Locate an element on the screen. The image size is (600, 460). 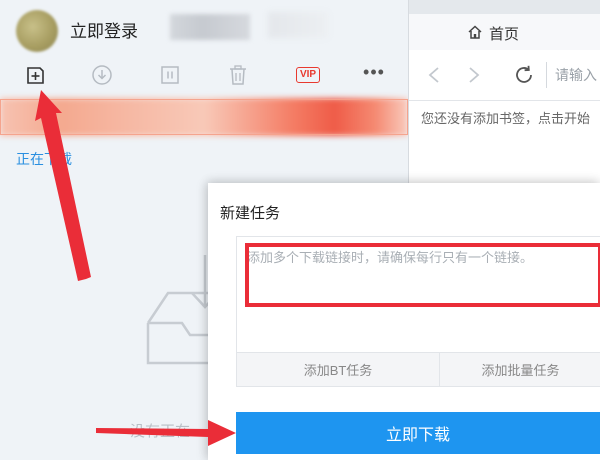
back-icon is located at coordinates (434, 75).